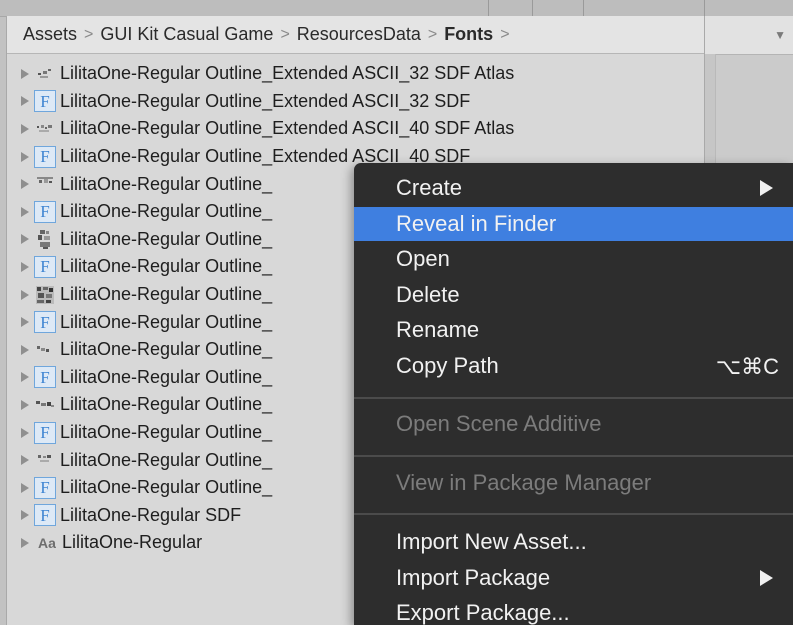 This screenshot has height=625, width=793. Describe the element at coordinates (438, 329) in the screenshot. I see `menu-item-label: Rename` at that location.